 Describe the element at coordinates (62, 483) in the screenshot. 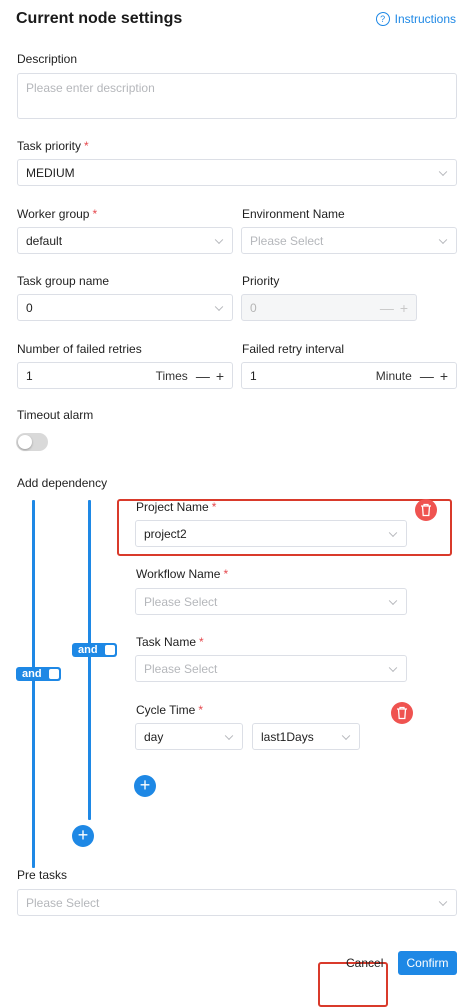

I see `dependency-label: Add dependency` at that location.